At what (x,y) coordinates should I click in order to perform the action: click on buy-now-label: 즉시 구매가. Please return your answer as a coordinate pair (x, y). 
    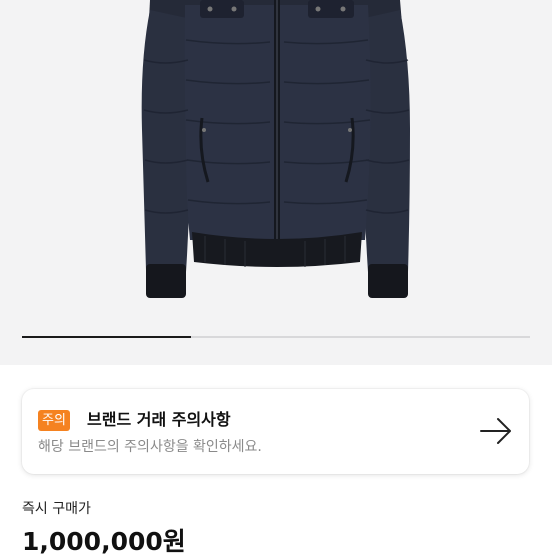
    Looking at the image, I should click on (56, 509).